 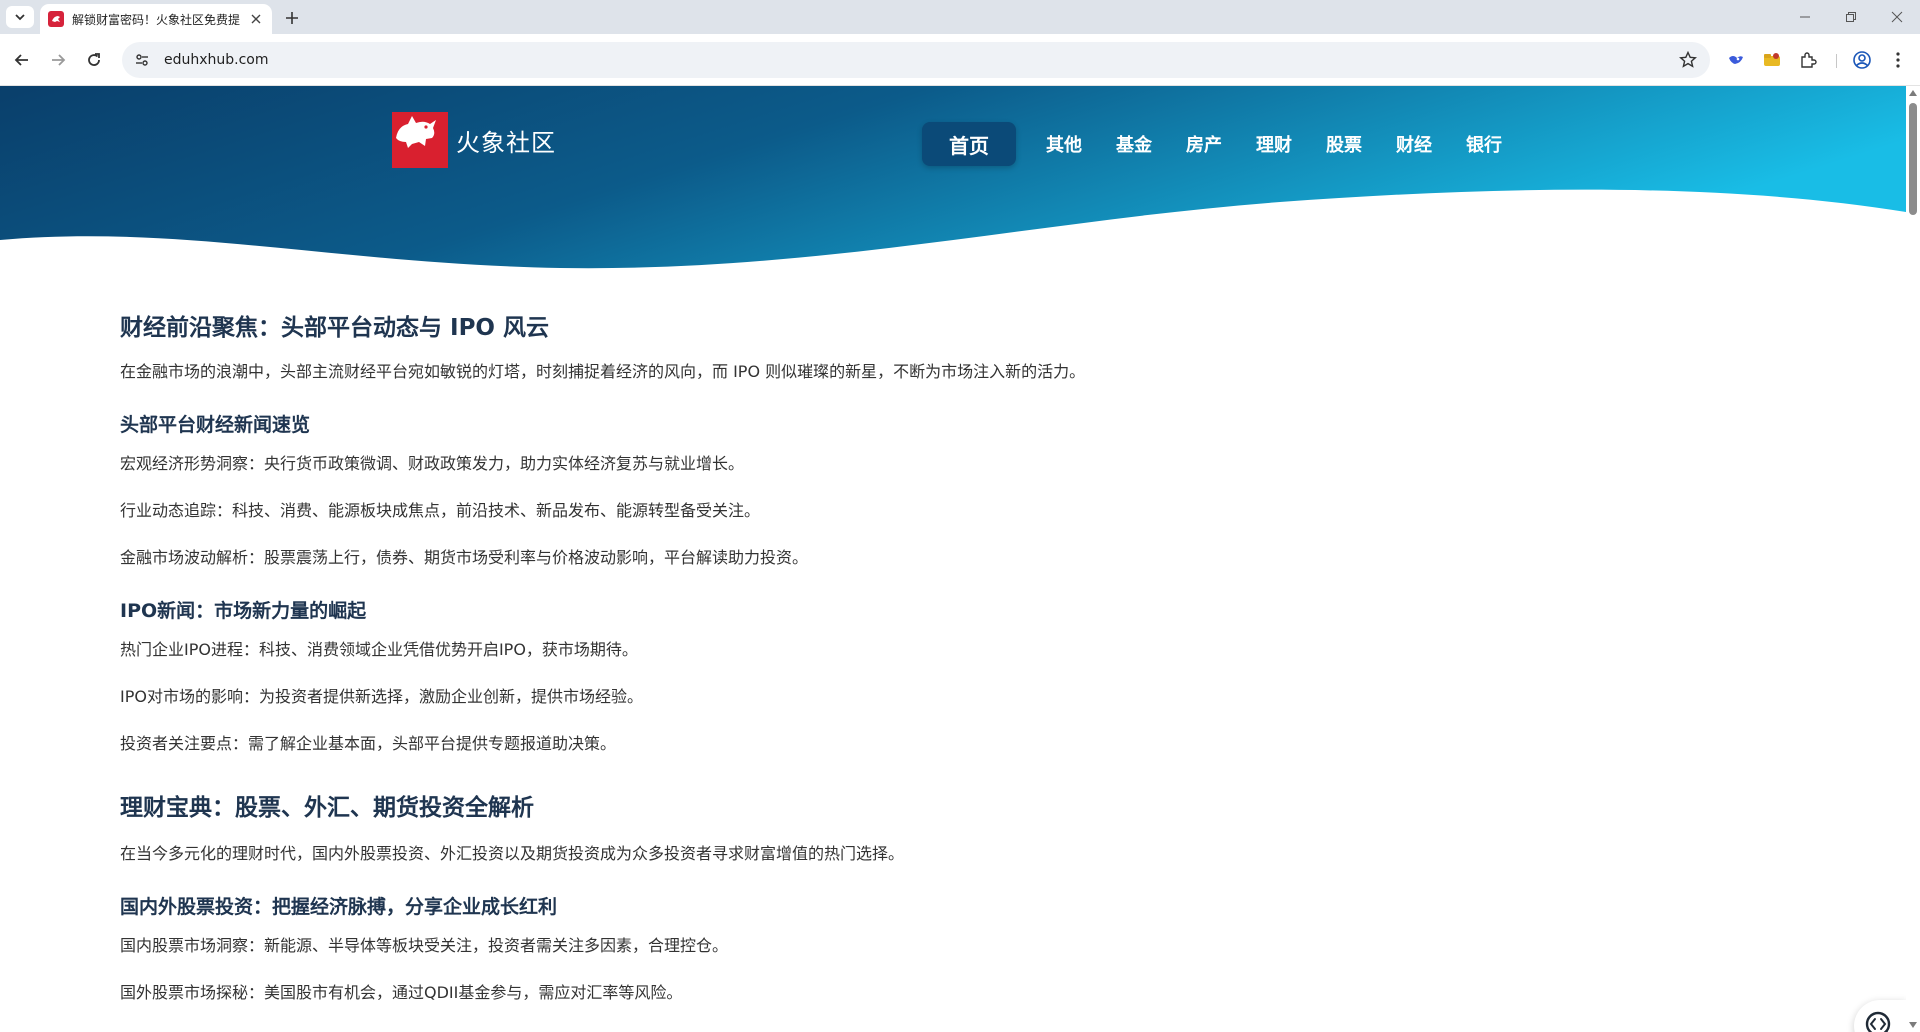 I want to click on paragraph: IPO对市场的影响：为投资者提供新选择，激励企业创新，提供市场经验。, so click(x=381, y=696).